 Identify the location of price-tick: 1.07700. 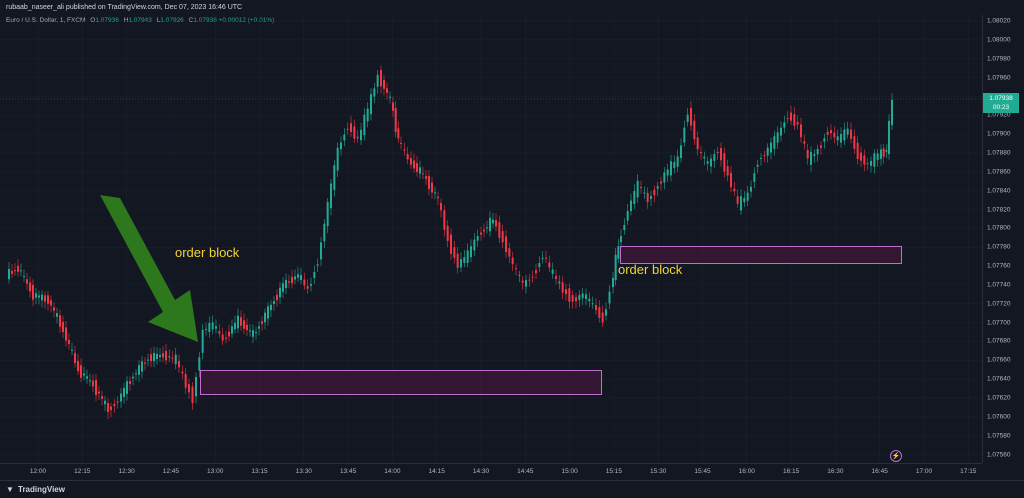
(999, 323).